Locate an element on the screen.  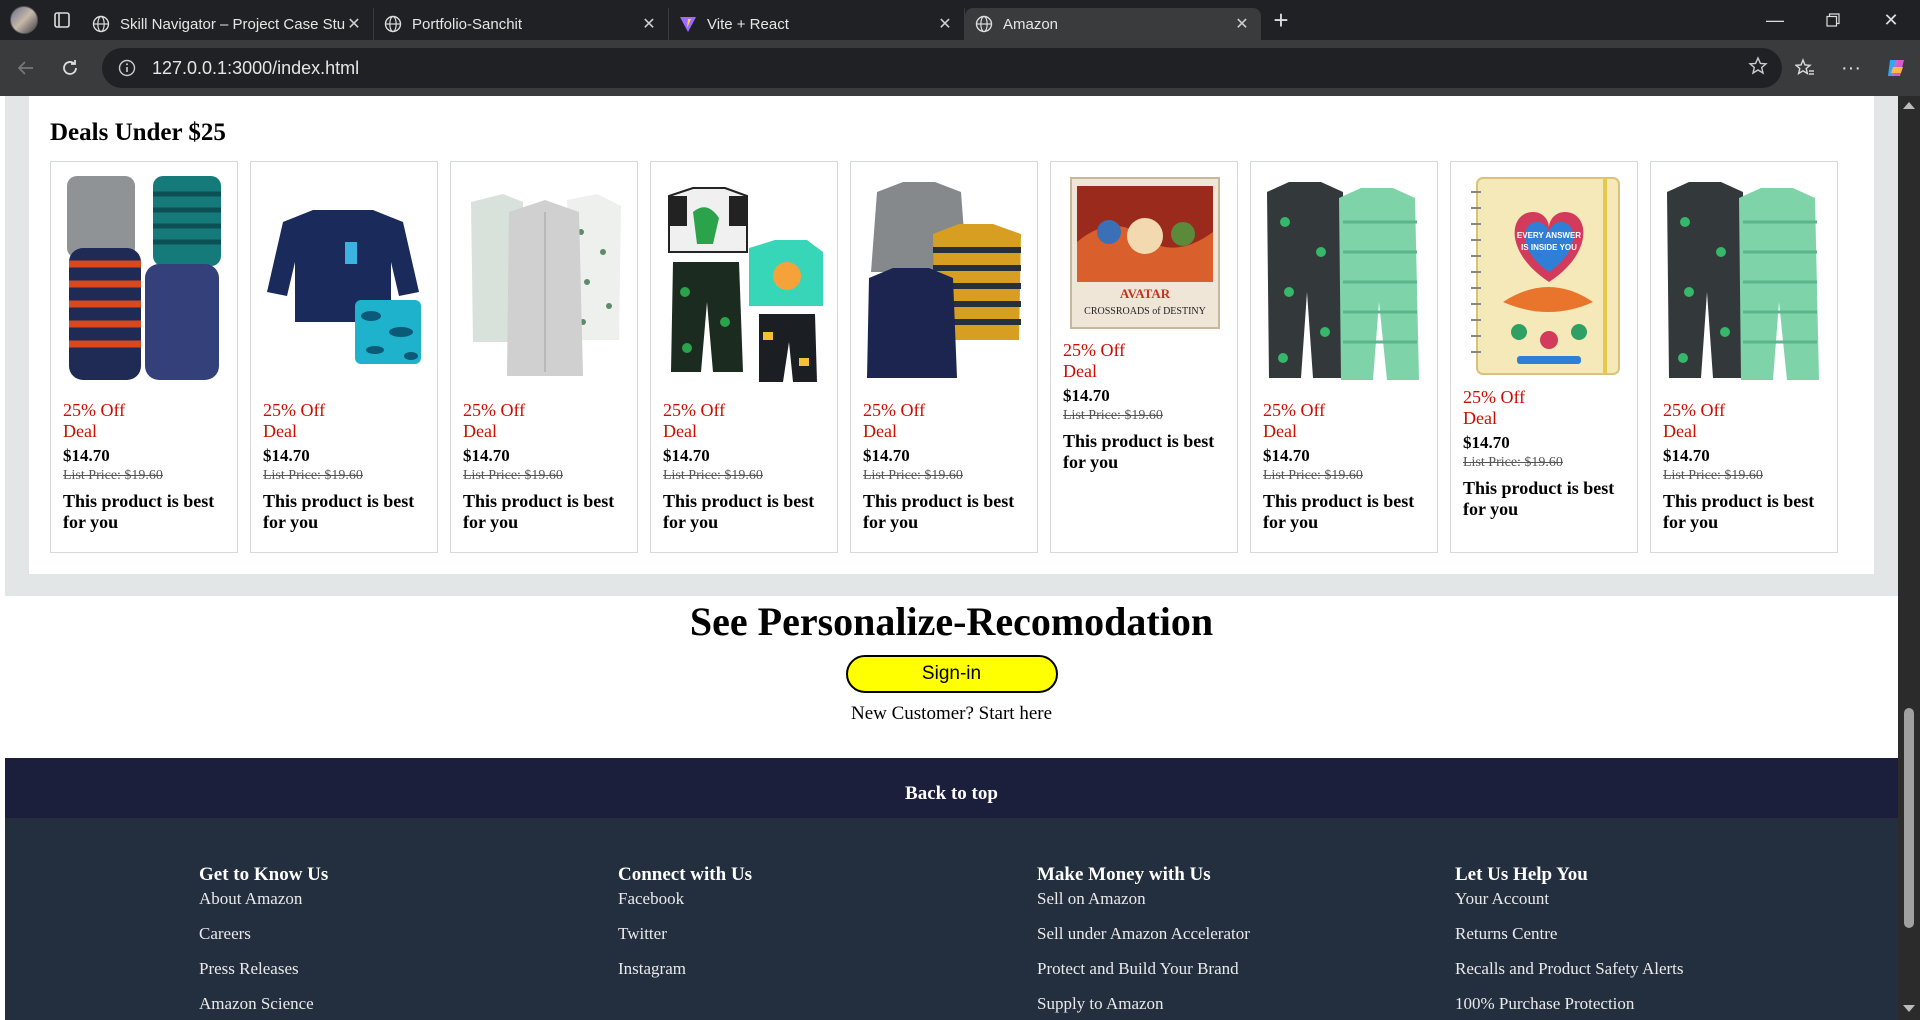
close-window-icon: ✕ is located at coordinates (1891, 20).